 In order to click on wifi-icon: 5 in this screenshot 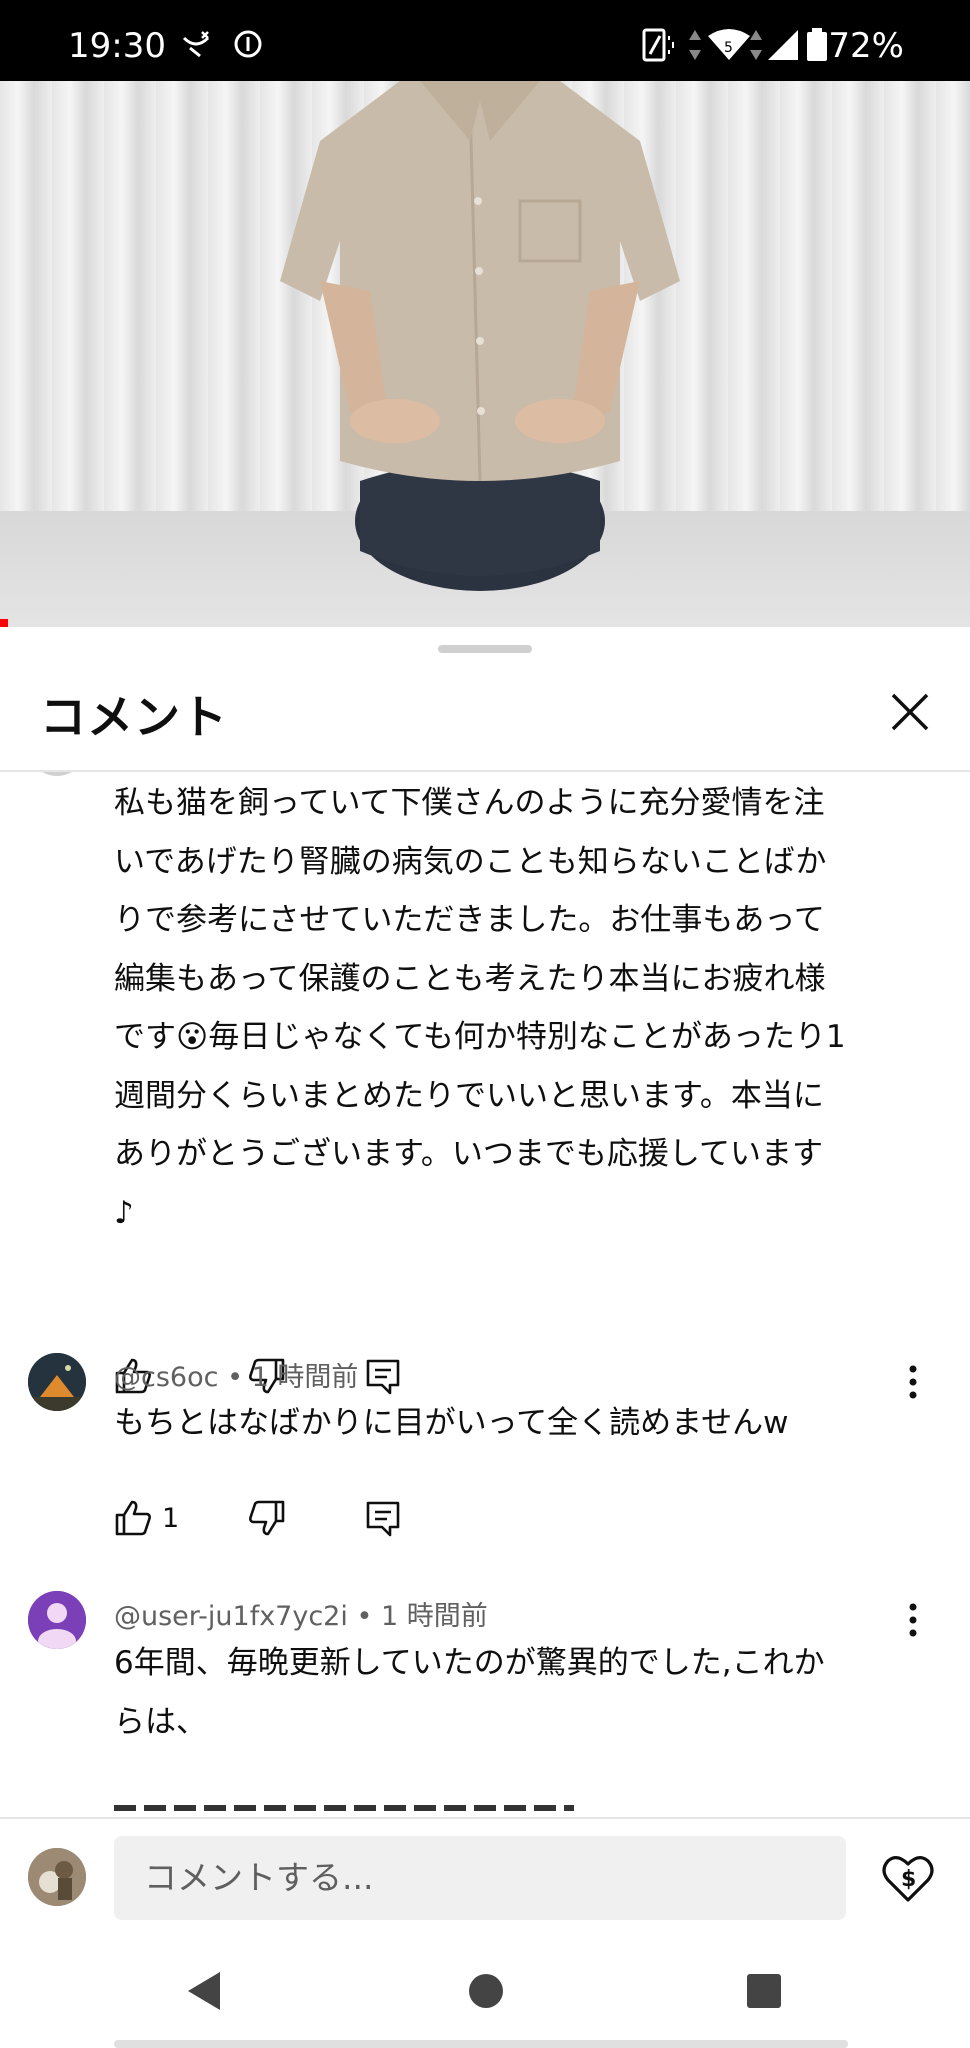, I will do `click(729, 47)`.